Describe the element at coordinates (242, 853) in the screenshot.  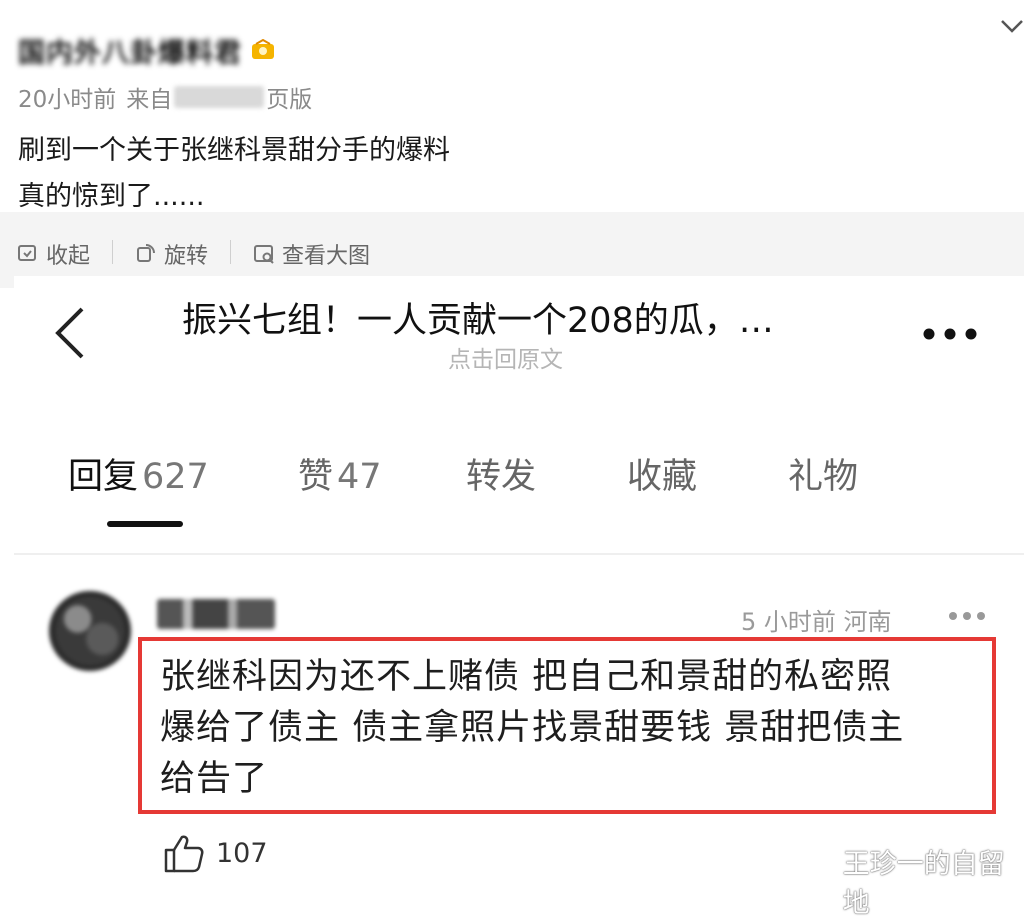
I see `like-count: 107` at that location.